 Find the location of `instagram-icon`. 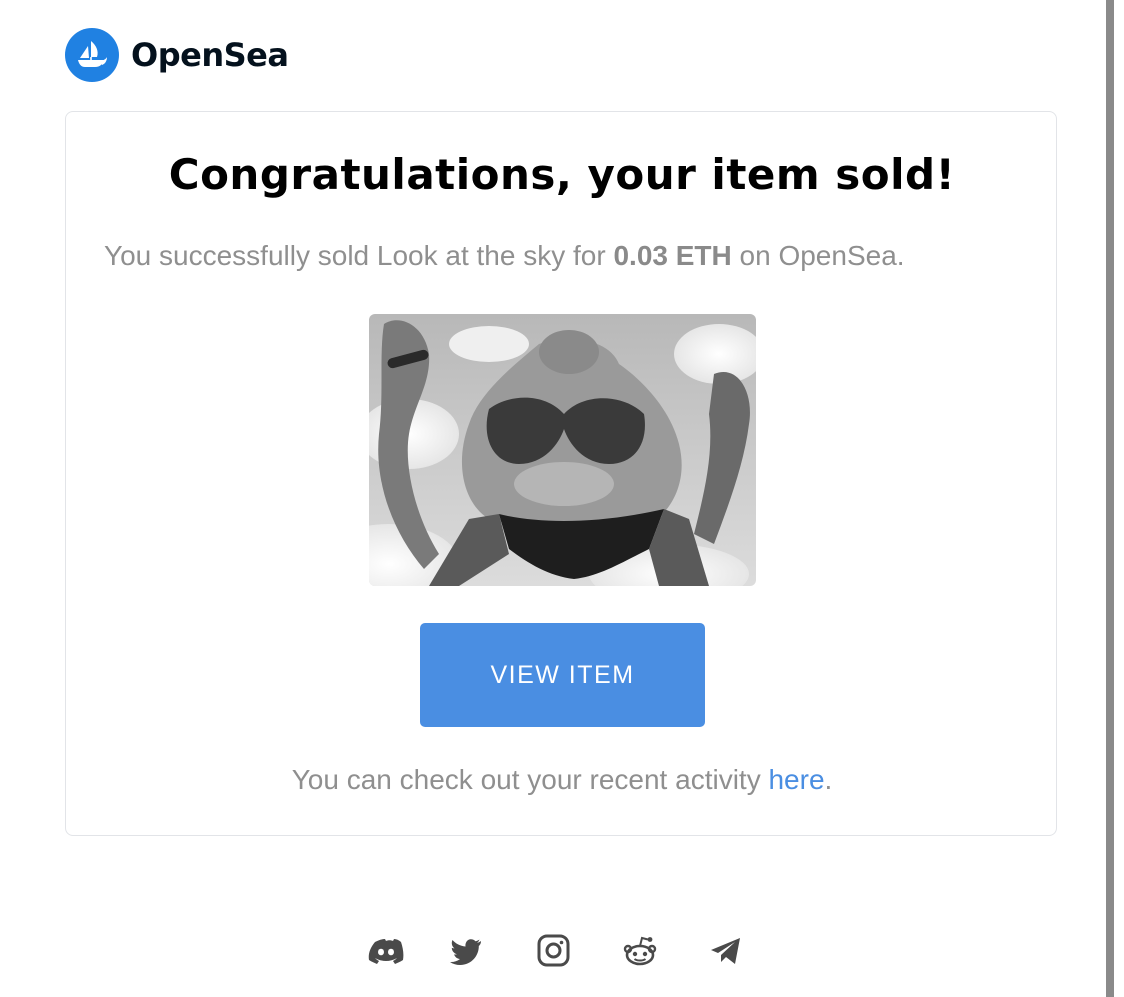

instagram-icon is located at coordinates (553, 953).